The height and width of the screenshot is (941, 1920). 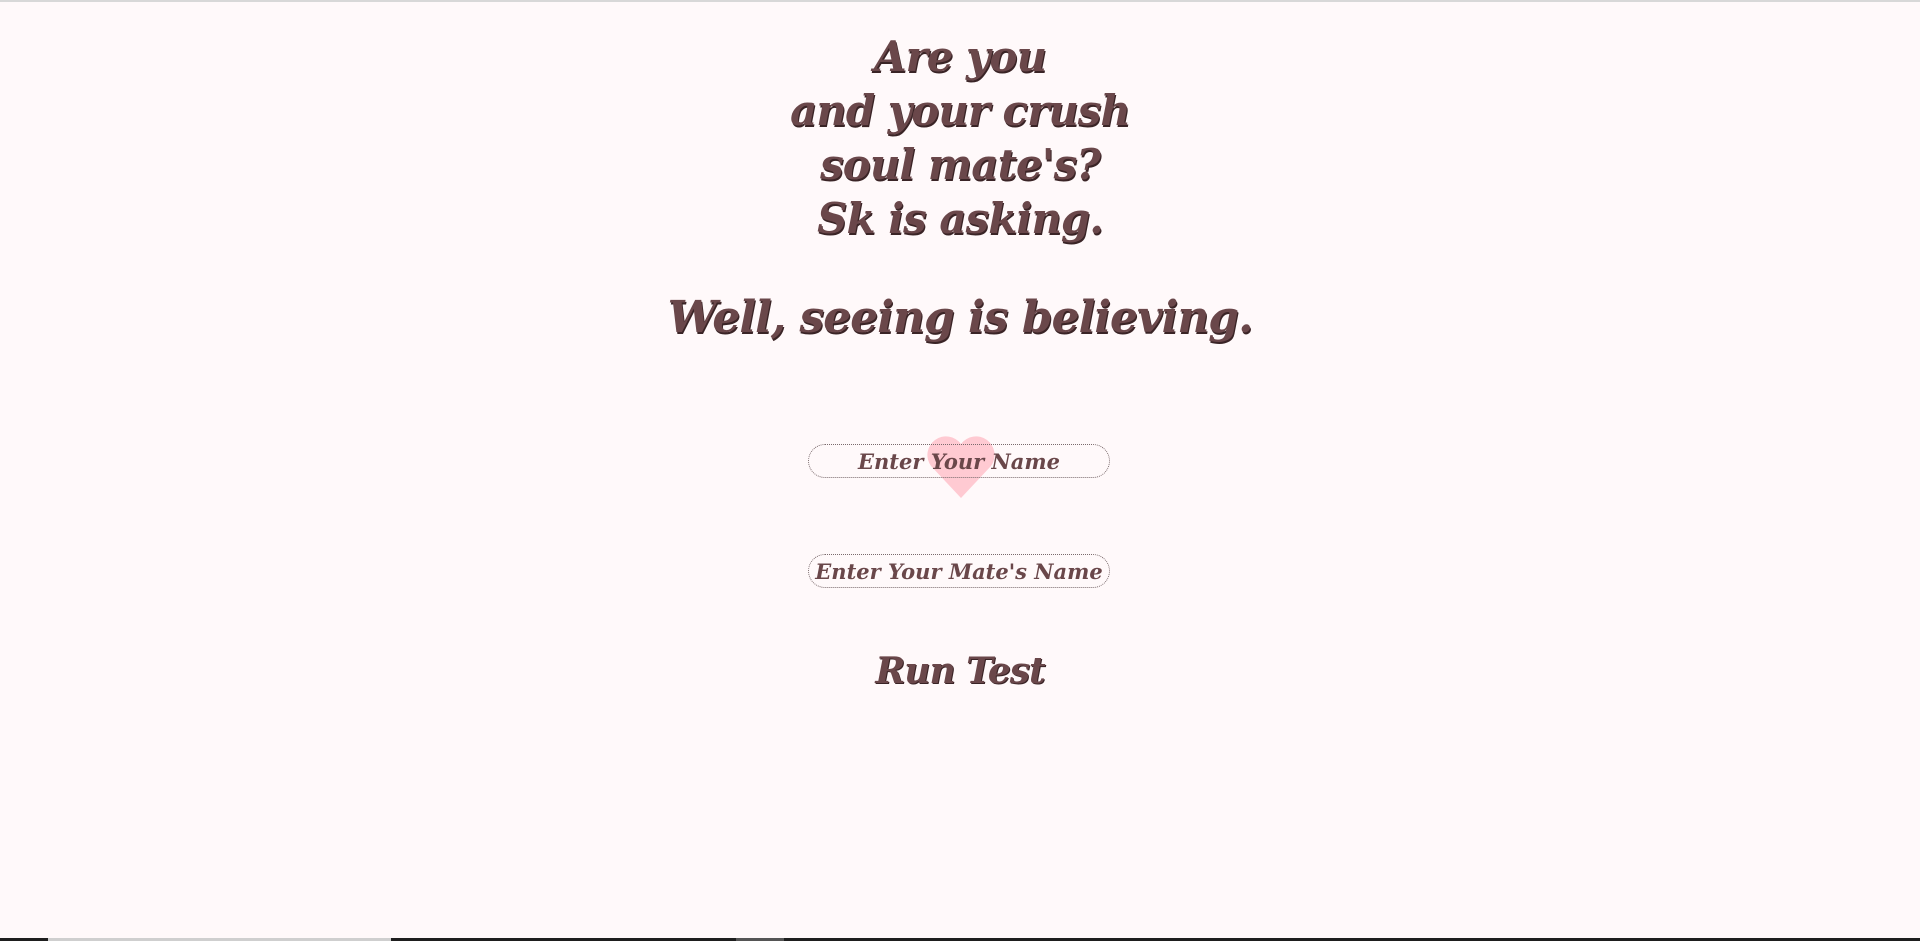 What do you see at coordinates (960, 164) in the screenshot?
I see `headline-line-3: soul mate's?` at bounding box center [960, 164].